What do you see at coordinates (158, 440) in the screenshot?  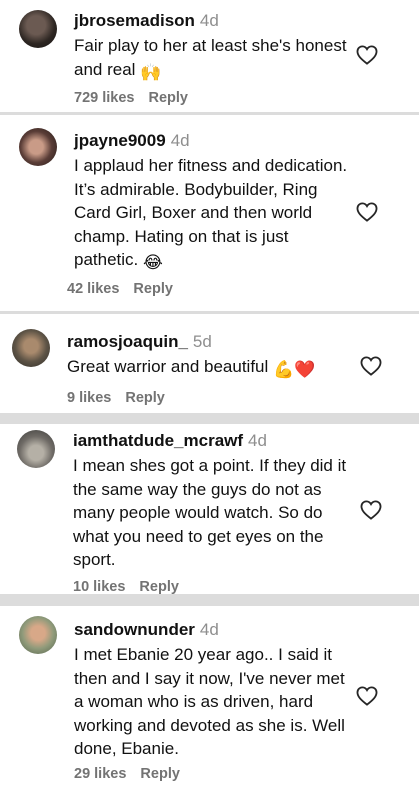 I see `comment-username: iamthatdude_mcrawf` at bounding box center [158, 440].